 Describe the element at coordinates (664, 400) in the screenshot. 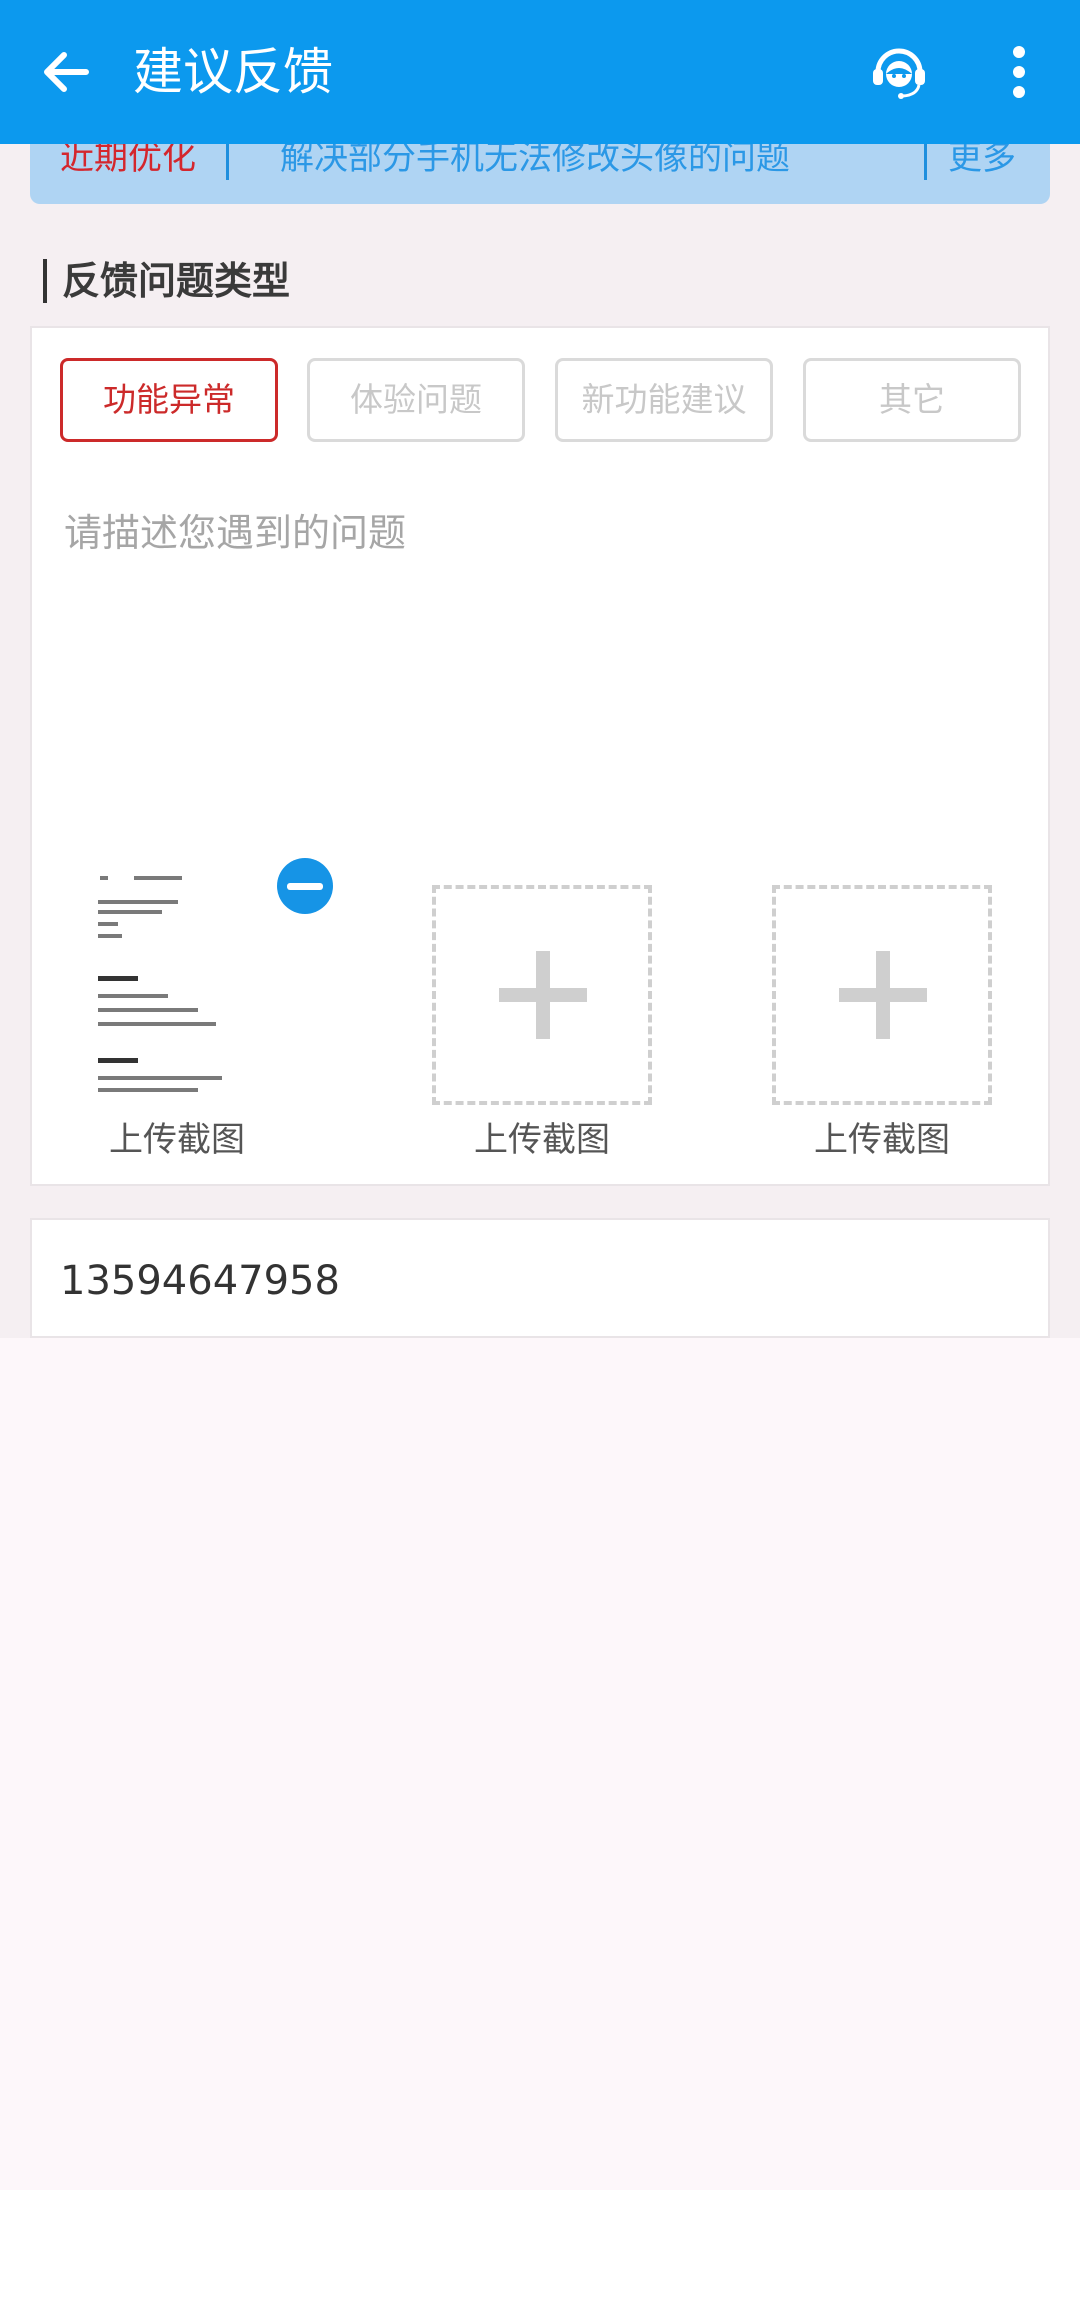

I see `type-button-new-feature: 新功能建议` at that location.